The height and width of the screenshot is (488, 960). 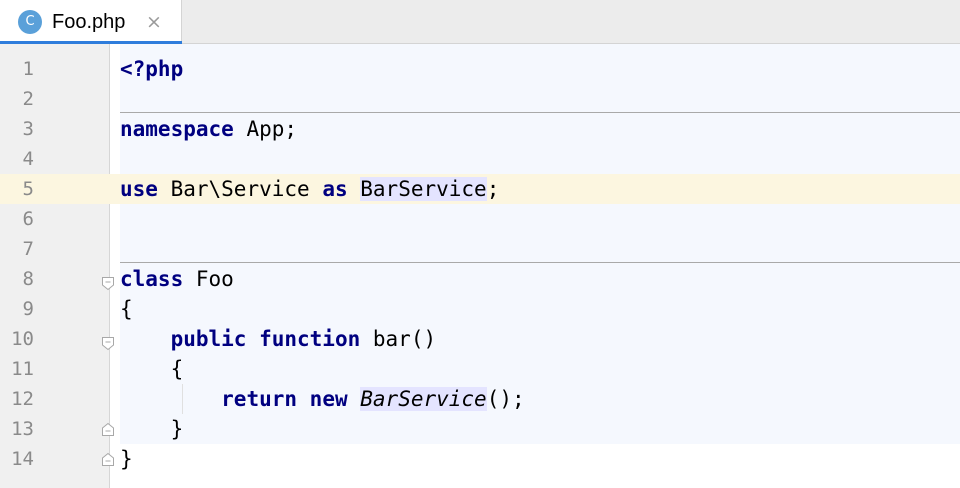 What do you see at coordinates (28, 249) in the screenshot?
I see `line-number: 7` at bounding box center [28, 249].